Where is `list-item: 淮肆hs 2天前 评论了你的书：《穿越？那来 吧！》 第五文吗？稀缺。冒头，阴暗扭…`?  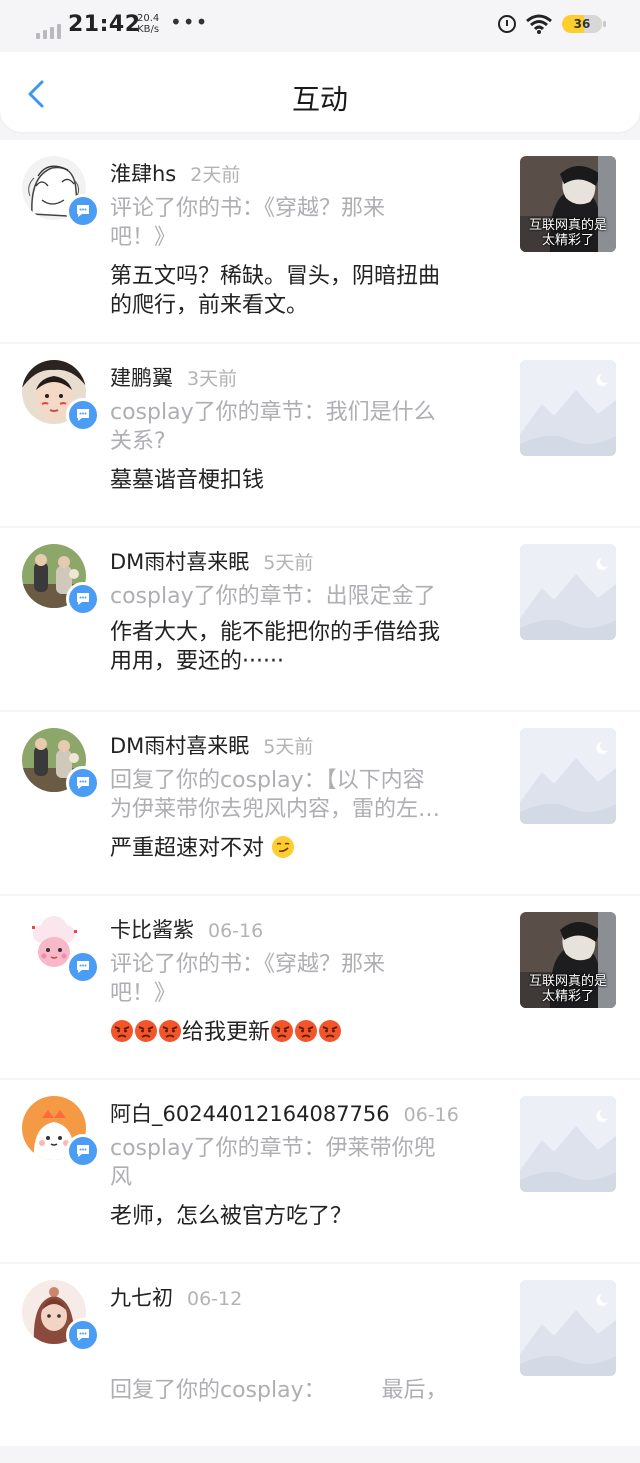 list-item: 淮肆hs 2天前 评论了你的书：《穿越？那来 吧！》 第五文吗？稀缺。冒头，阴暗扭… is located at coordinates (320, 241).